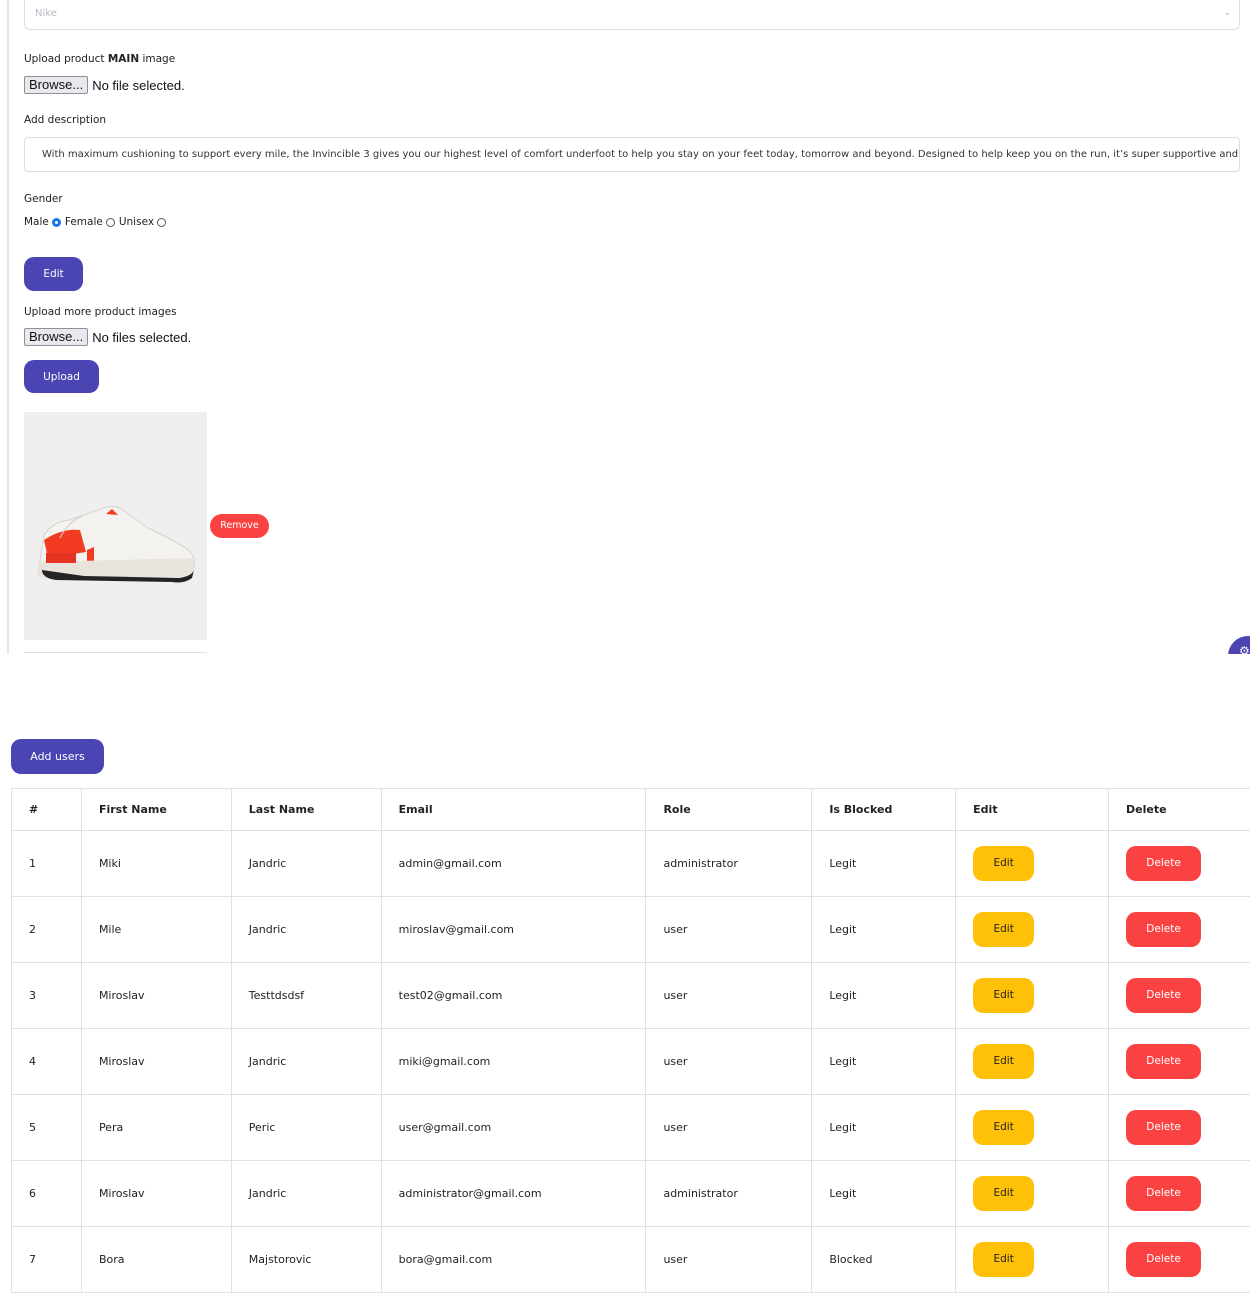 This screenshot has height=1304, width=1250. What do you see at coordinates (56, 222) in the screenshot?
I see `gender-radio-male` at bounding box center [56, 222].